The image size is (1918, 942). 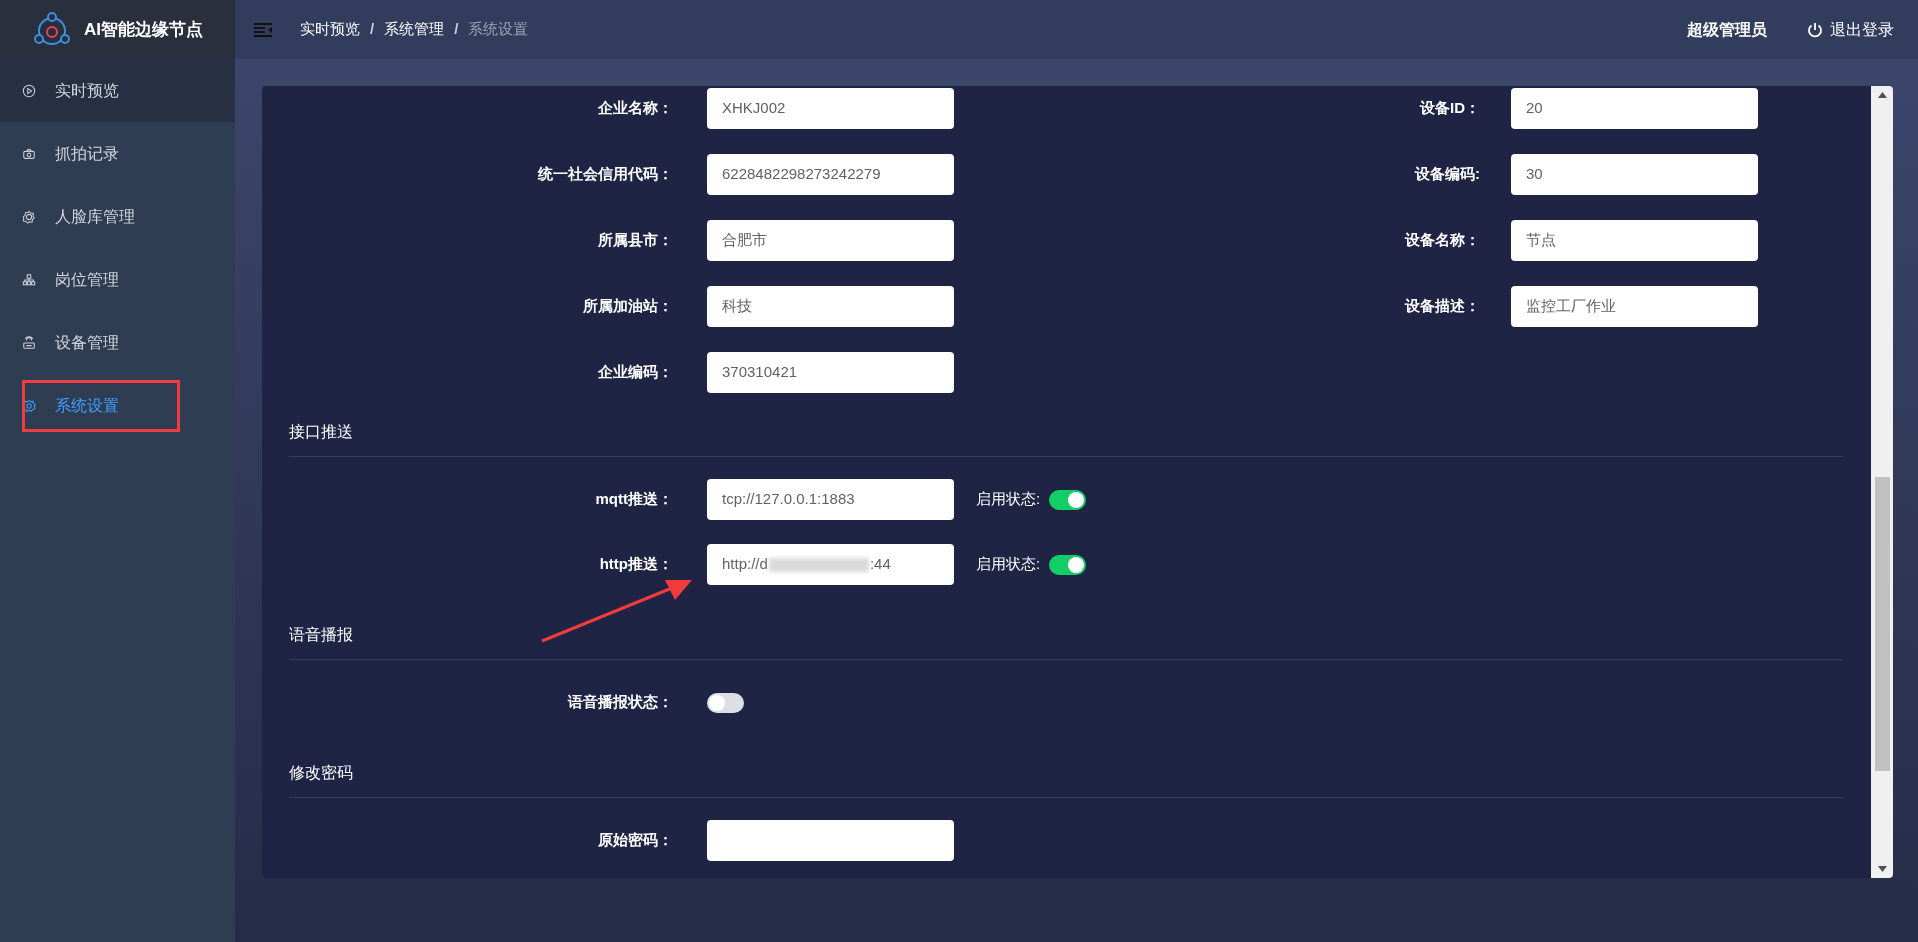 What do you see at coordinates (1634, 240) in the screenshot?
I see `input-field: 节点` at bounding box center [1634, 240].